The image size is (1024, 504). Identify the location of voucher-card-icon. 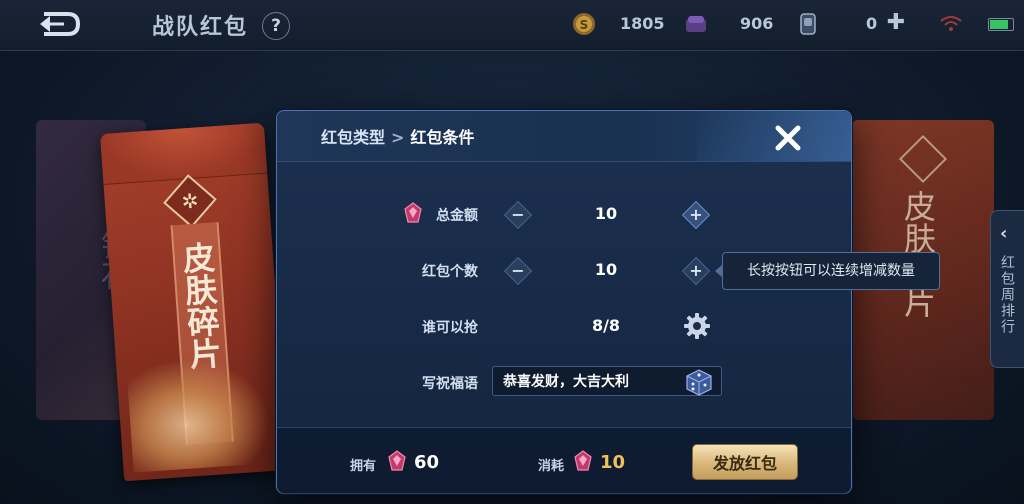
(808, 24).